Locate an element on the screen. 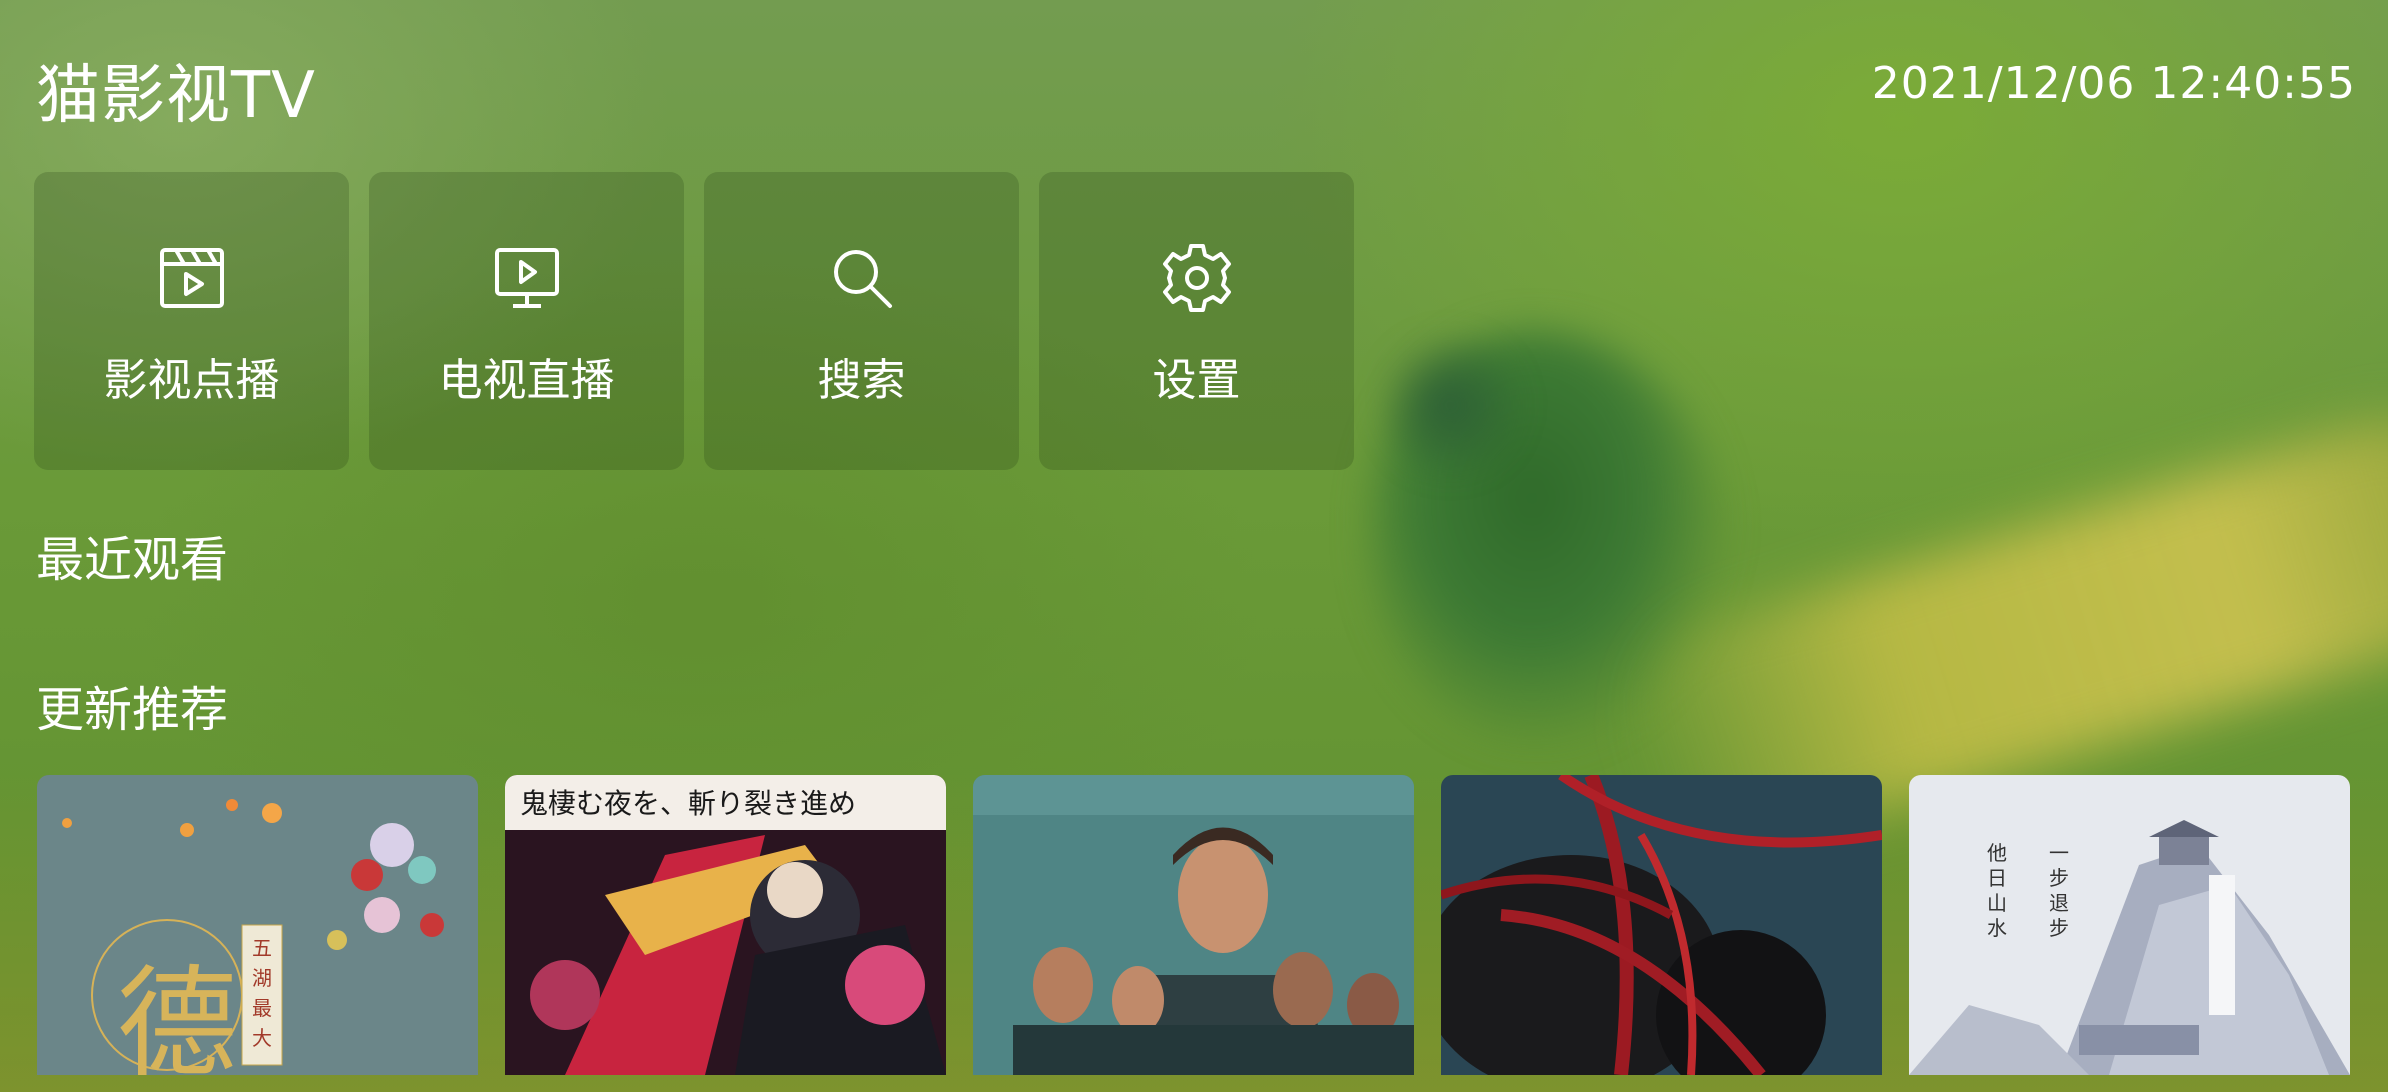  datetime-clock: 2021/12/06 12:40:55 is located at coordinates (2113, 83).